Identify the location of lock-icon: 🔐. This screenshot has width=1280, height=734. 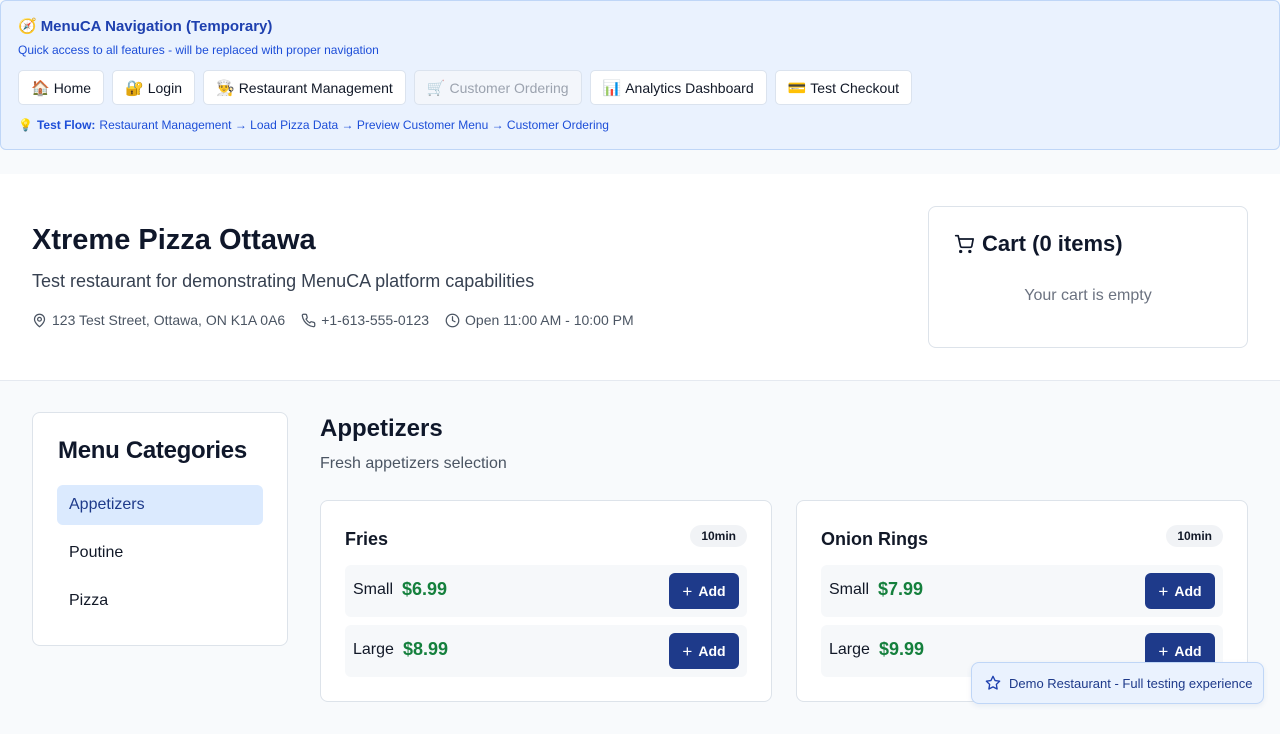
(134, 88).